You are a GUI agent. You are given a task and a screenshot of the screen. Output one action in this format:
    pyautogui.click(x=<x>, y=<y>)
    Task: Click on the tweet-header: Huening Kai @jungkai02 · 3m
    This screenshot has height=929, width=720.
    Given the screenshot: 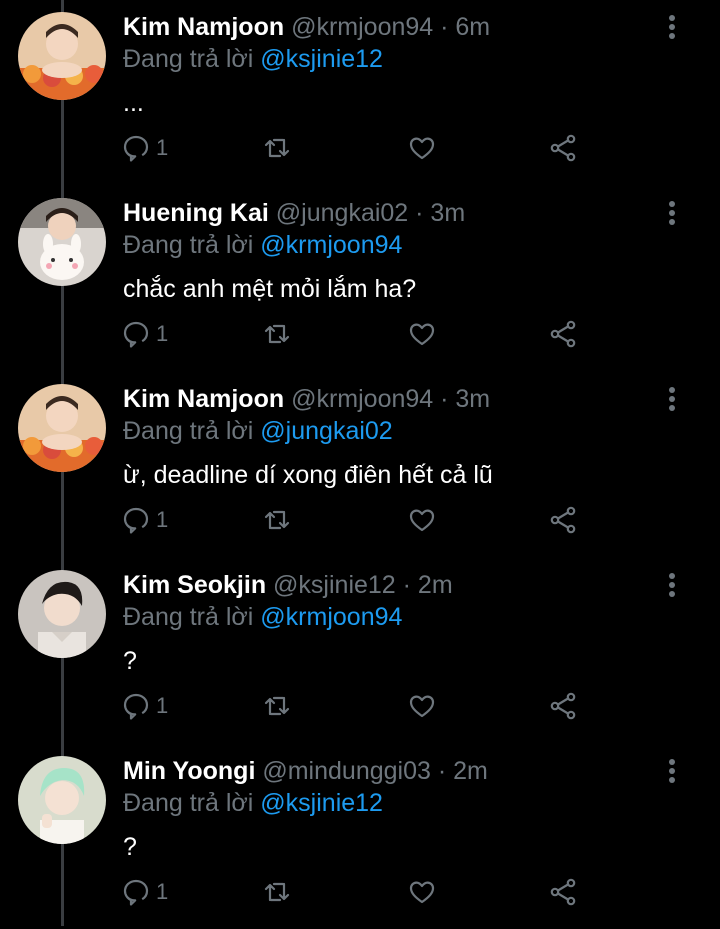 What is the action you would take?
    pyautogui.click(x=294, y=213)
    